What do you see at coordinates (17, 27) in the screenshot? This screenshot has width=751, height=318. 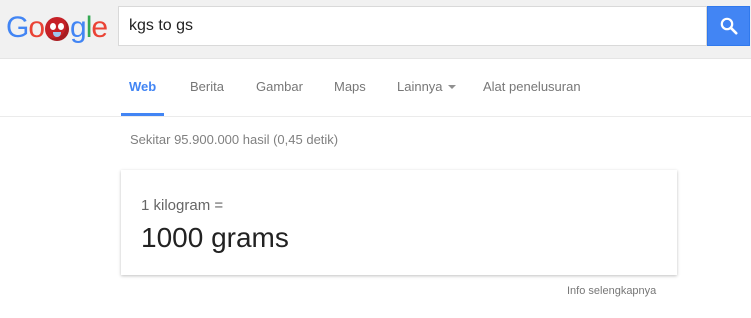 I see `logo-letter-g: G` at bounding box center [17, 27].